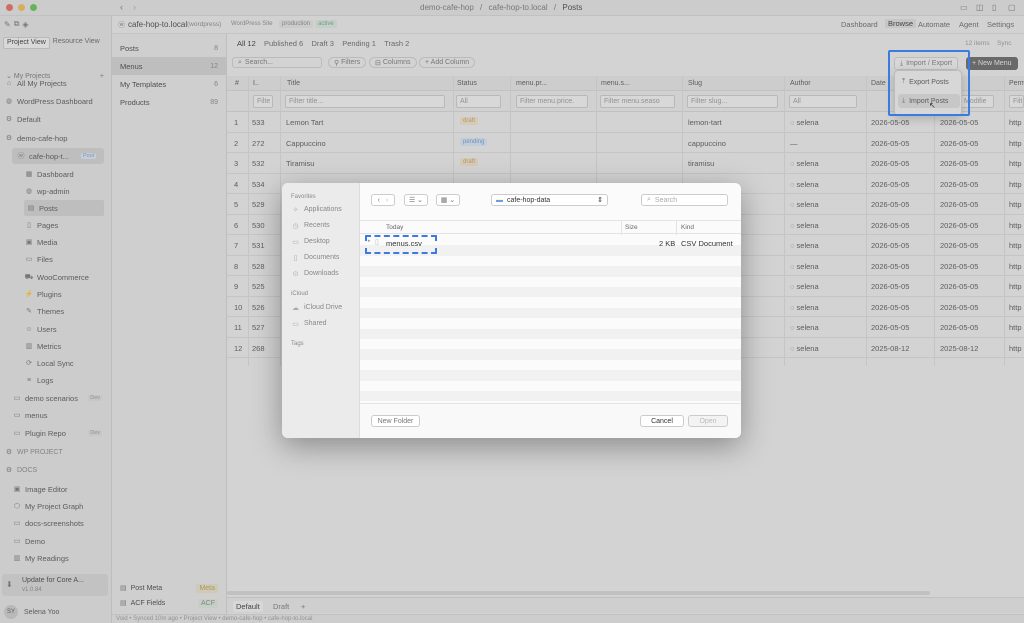 This screenshot has width=1024, height=623. I want to click on col-kind-header: Kind, so click(687, 227).